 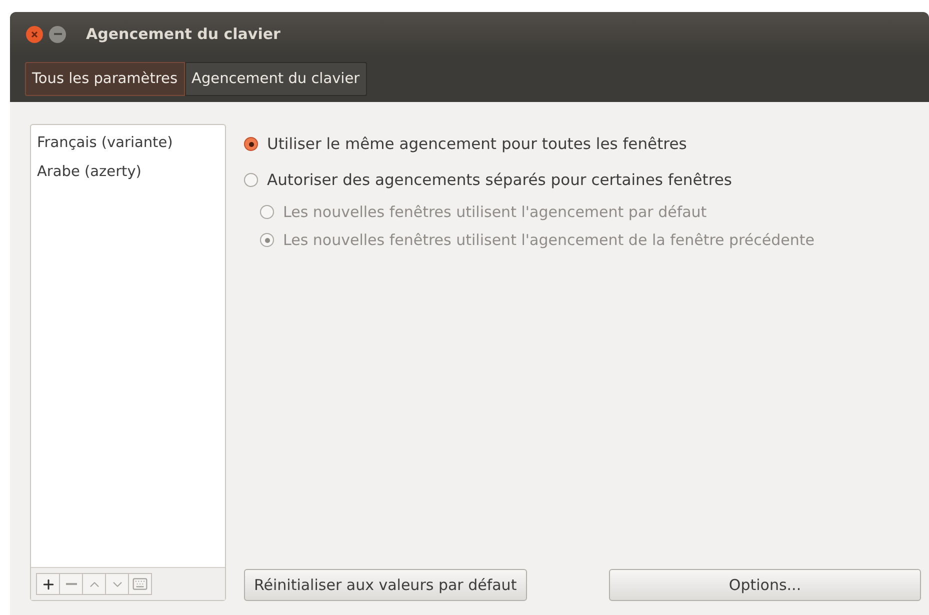 I want to click on close-icon, so click(x=34, y=34).